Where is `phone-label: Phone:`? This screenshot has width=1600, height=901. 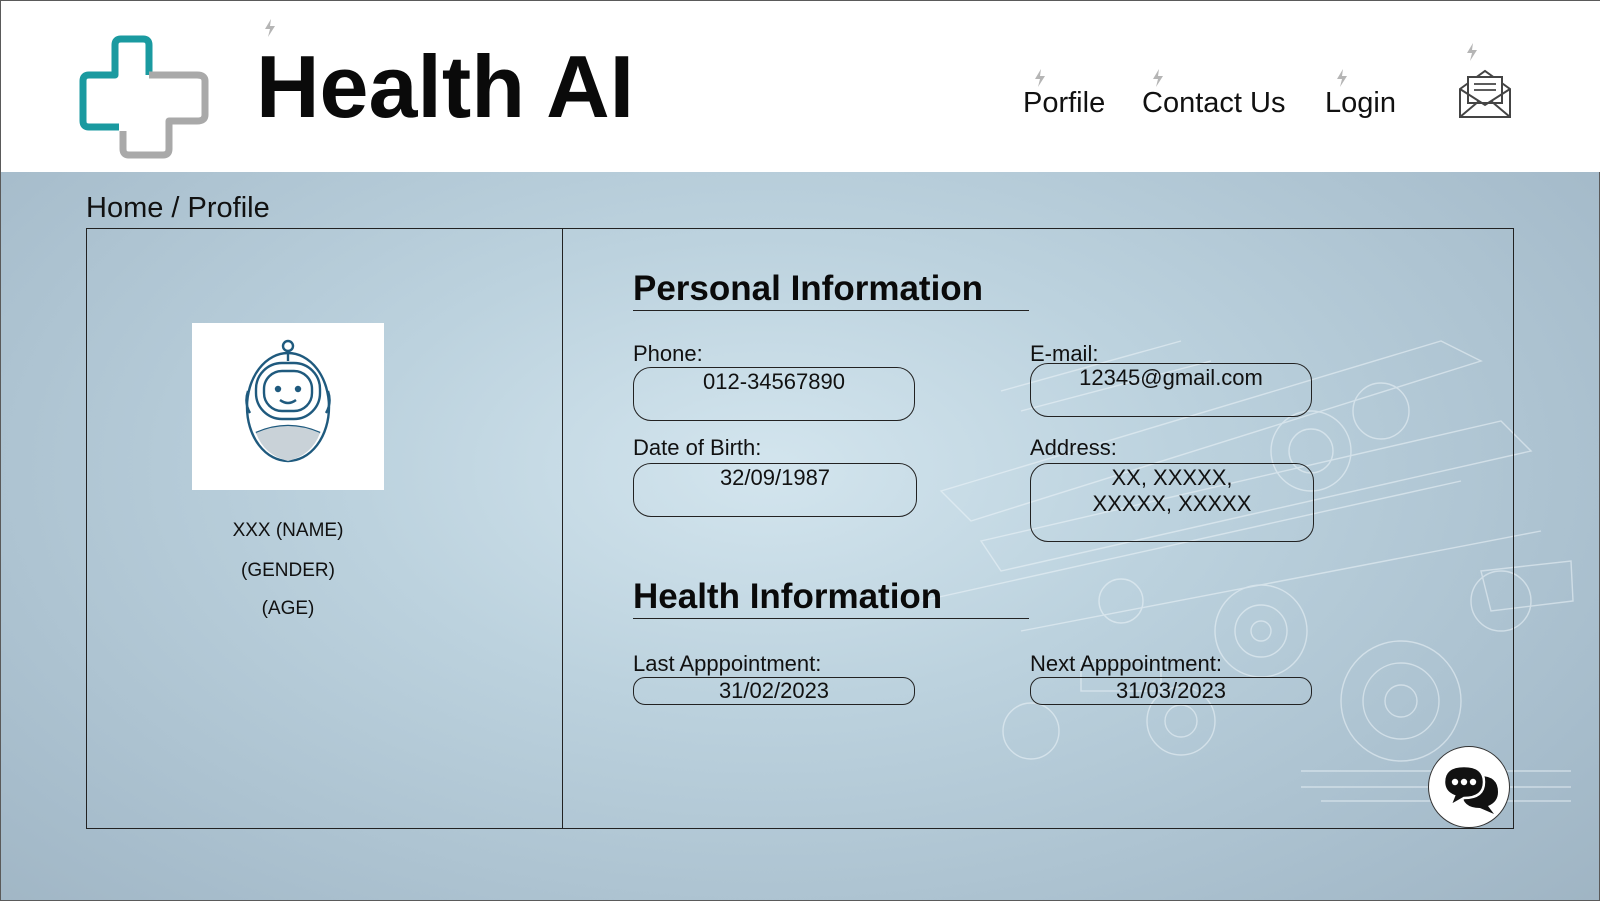 phone-label: Phone: is located at coordinates (668, 353).